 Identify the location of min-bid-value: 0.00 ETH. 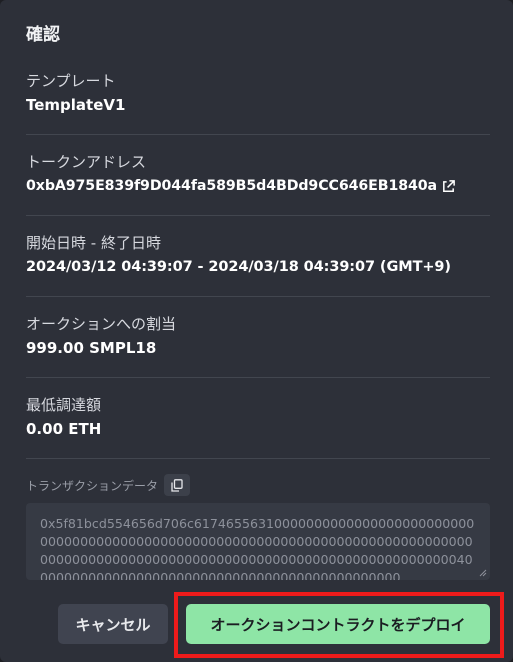
(64, 429).